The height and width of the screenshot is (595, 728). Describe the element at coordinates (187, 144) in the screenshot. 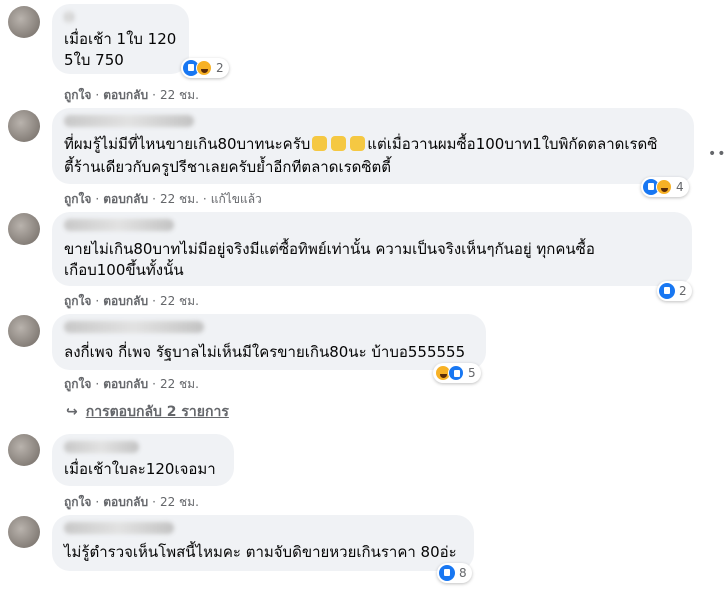

I see `comment-text: ที่ผมรู้ไม่มีที่ไหนขายเกิน80บาทนะครับ` at that location.